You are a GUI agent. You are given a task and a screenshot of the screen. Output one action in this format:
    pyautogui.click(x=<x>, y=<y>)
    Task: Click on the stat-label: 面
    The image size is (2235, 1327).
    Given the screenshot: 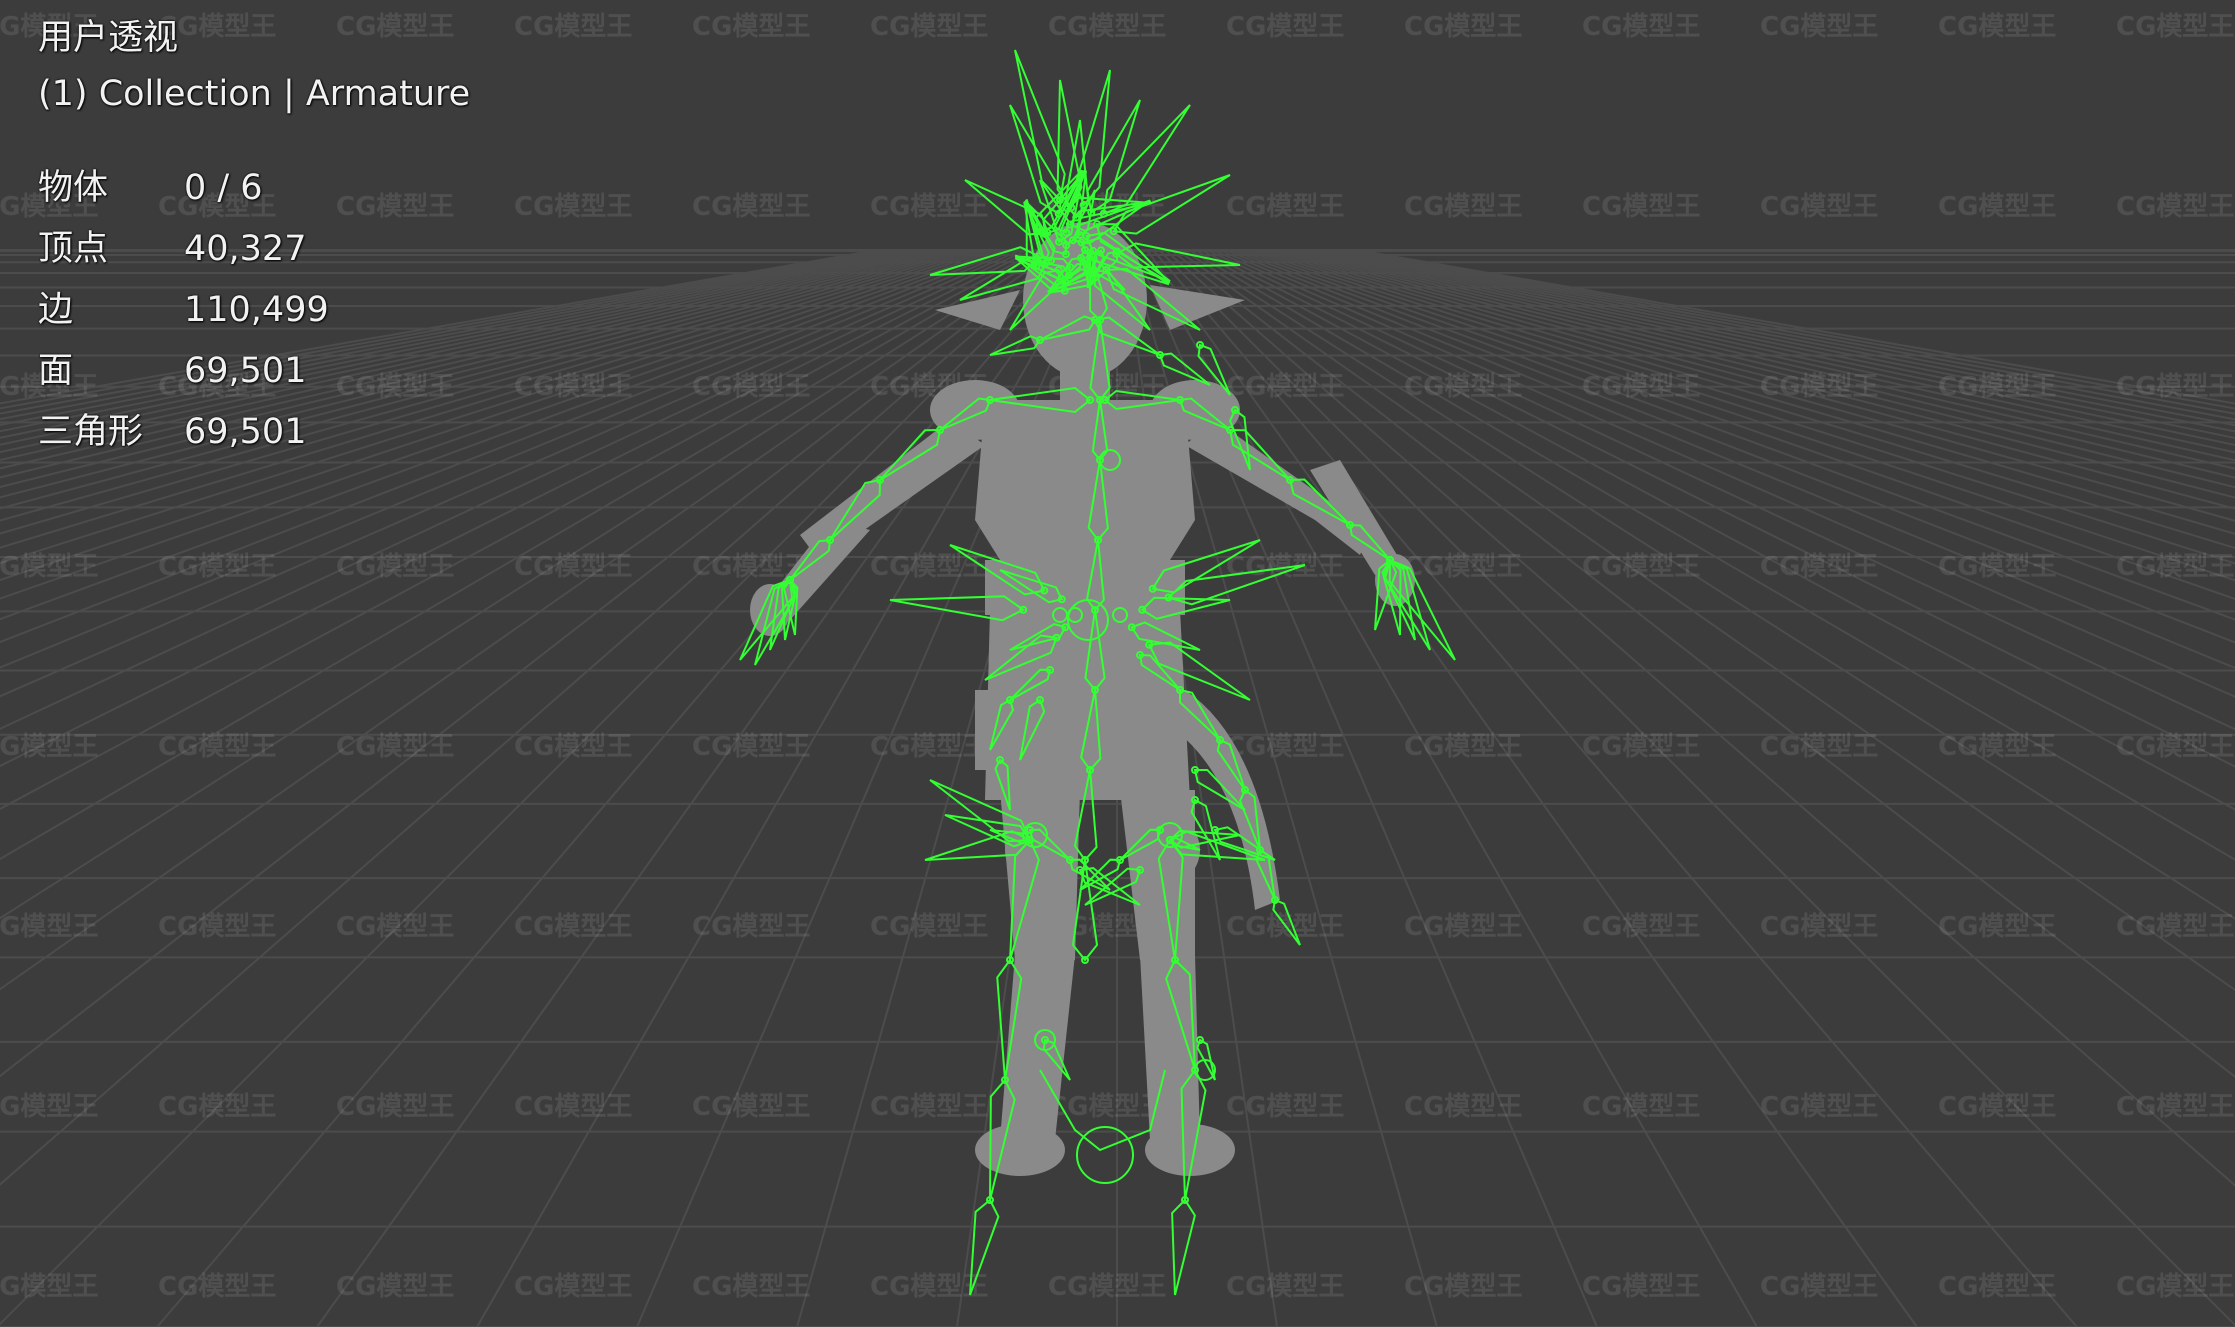 What is the action you would take?
    pyautogui.click(x=56, y=371)
    